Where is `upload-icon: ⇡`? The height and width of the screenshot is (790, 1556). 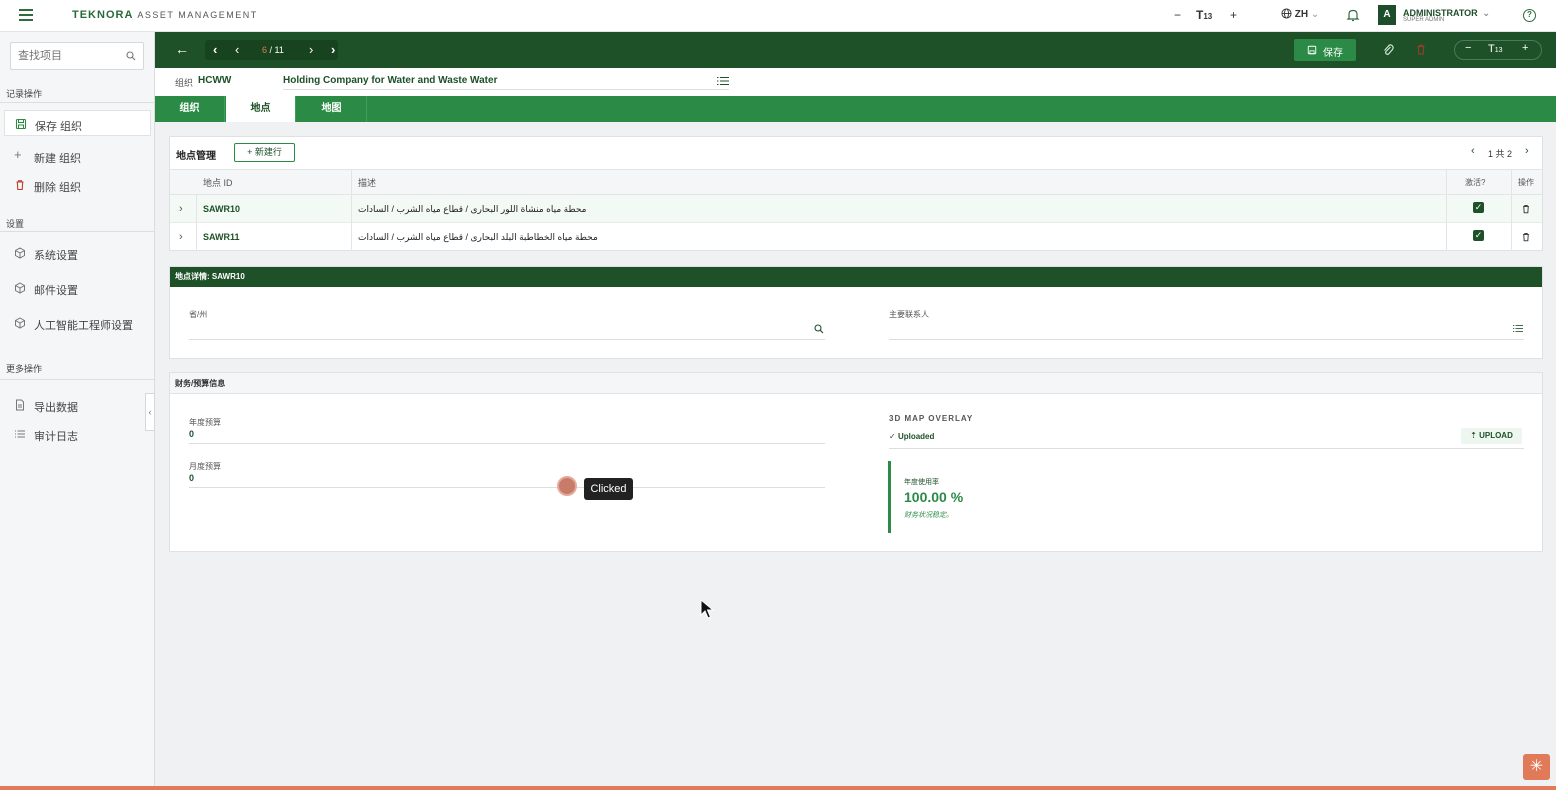 upload-icon: ⇡ is located at coordinates (1473, 435).